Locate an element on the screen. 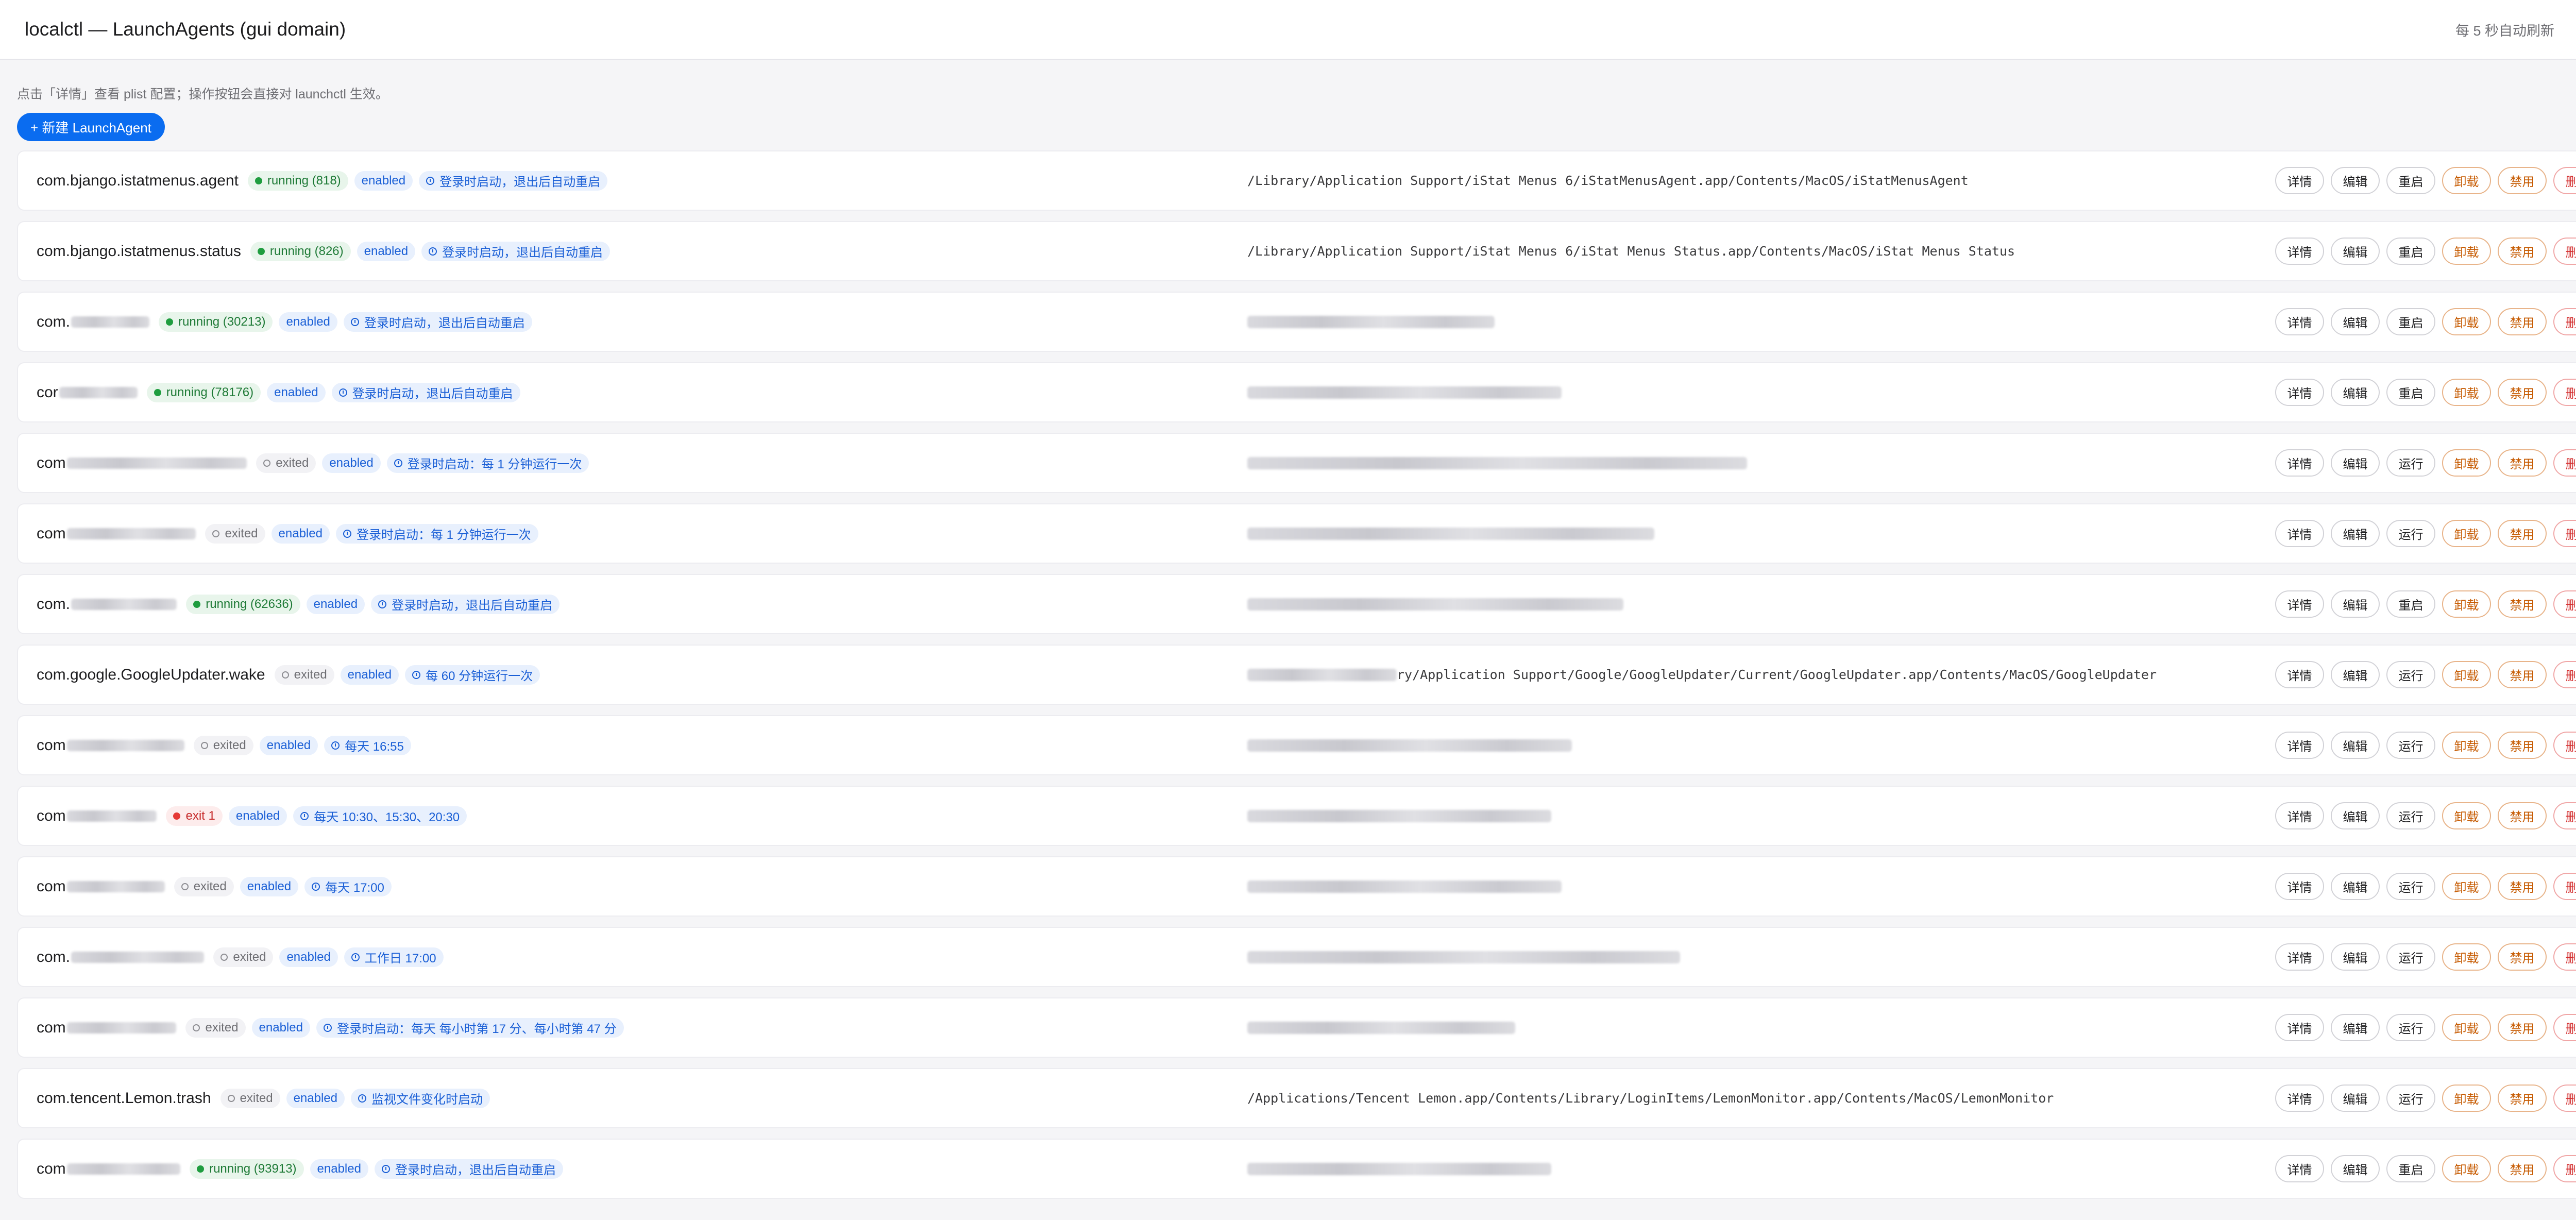 This screenshot has width=2576, height=1220. agent-label-text: com is located at coordinates (51, 745).